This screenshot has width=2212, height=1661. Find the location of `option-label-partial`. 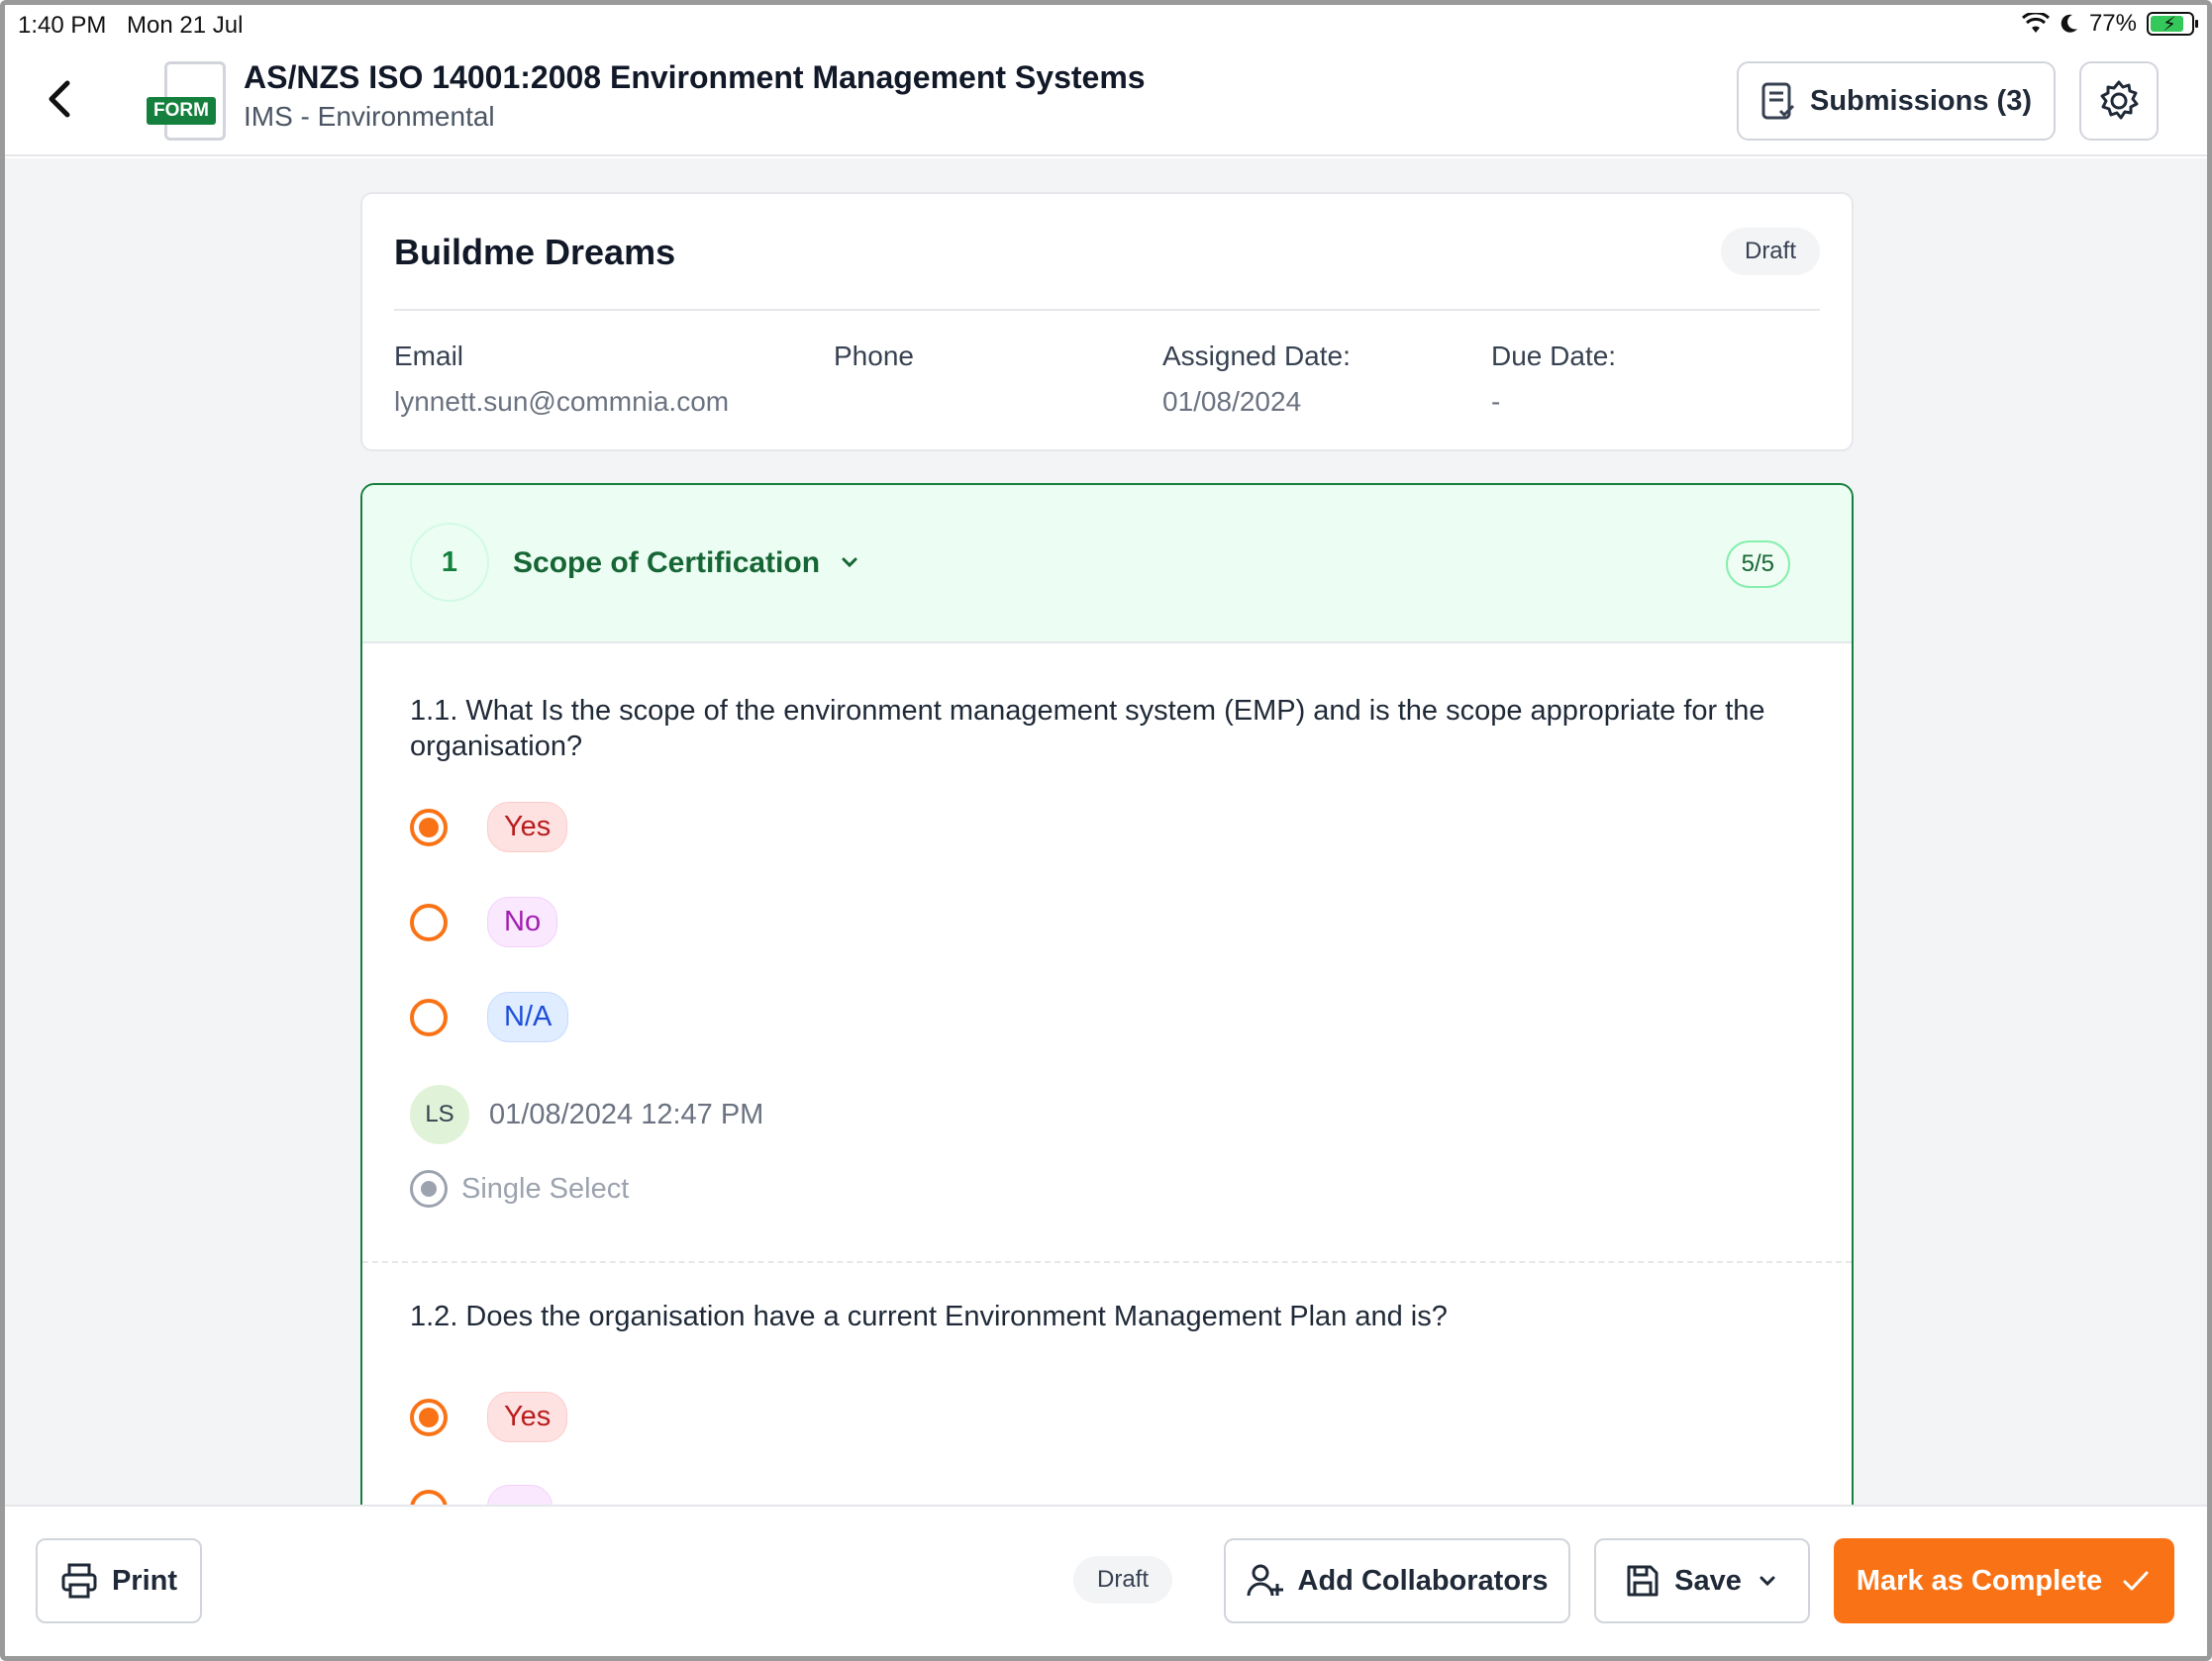

option-label-partial is located at coordinates (520, 1495).